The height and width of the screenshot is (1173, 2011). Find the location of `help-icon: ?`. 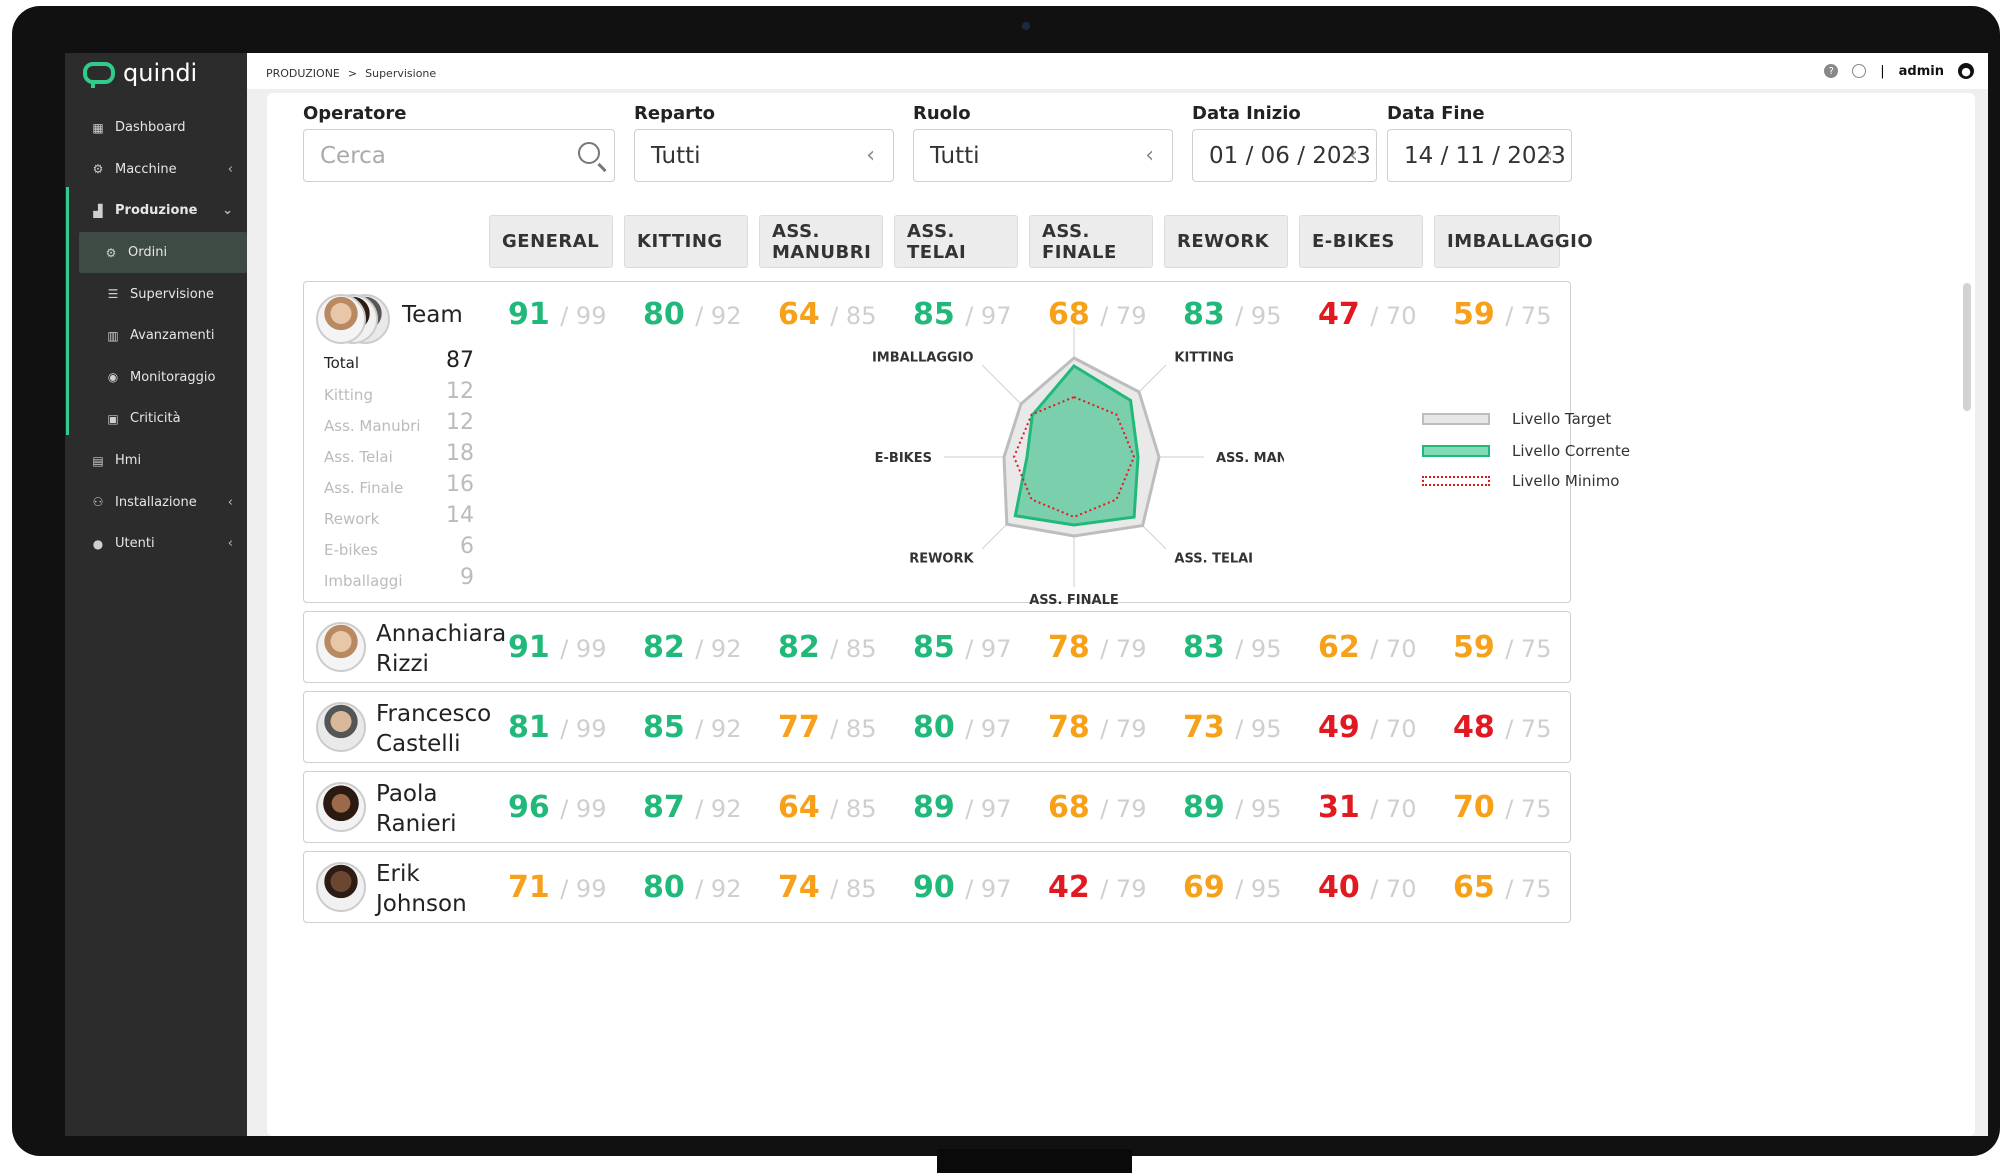

help-icon: ? is located at coordinates (1831, 71).